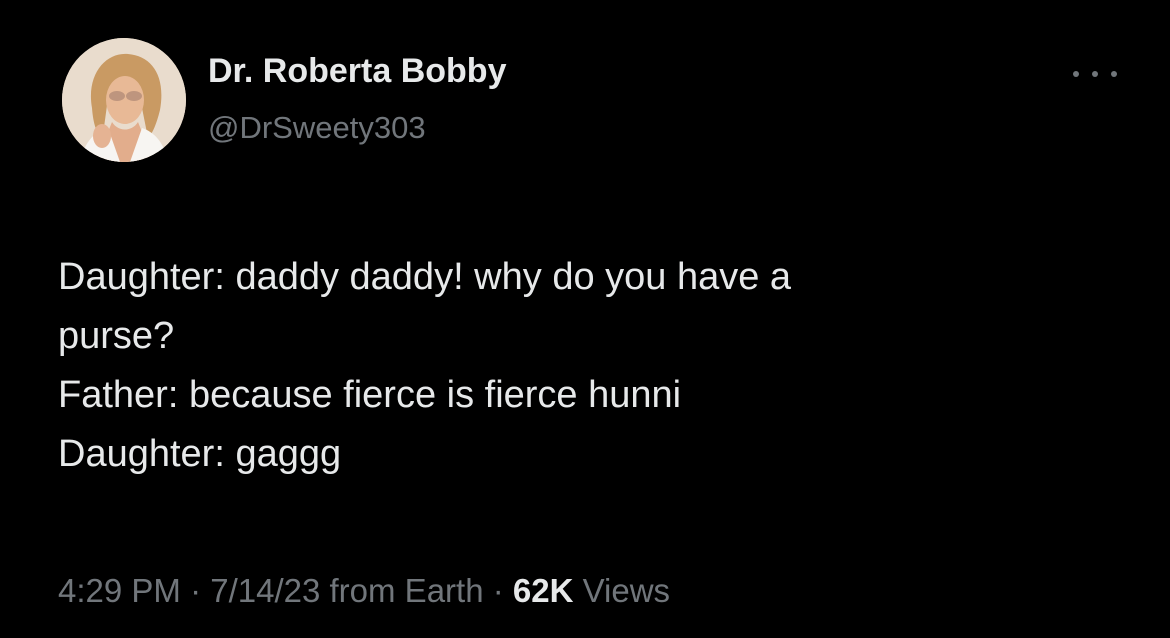  I want to click on more-options-icon, so click(1095, 74).